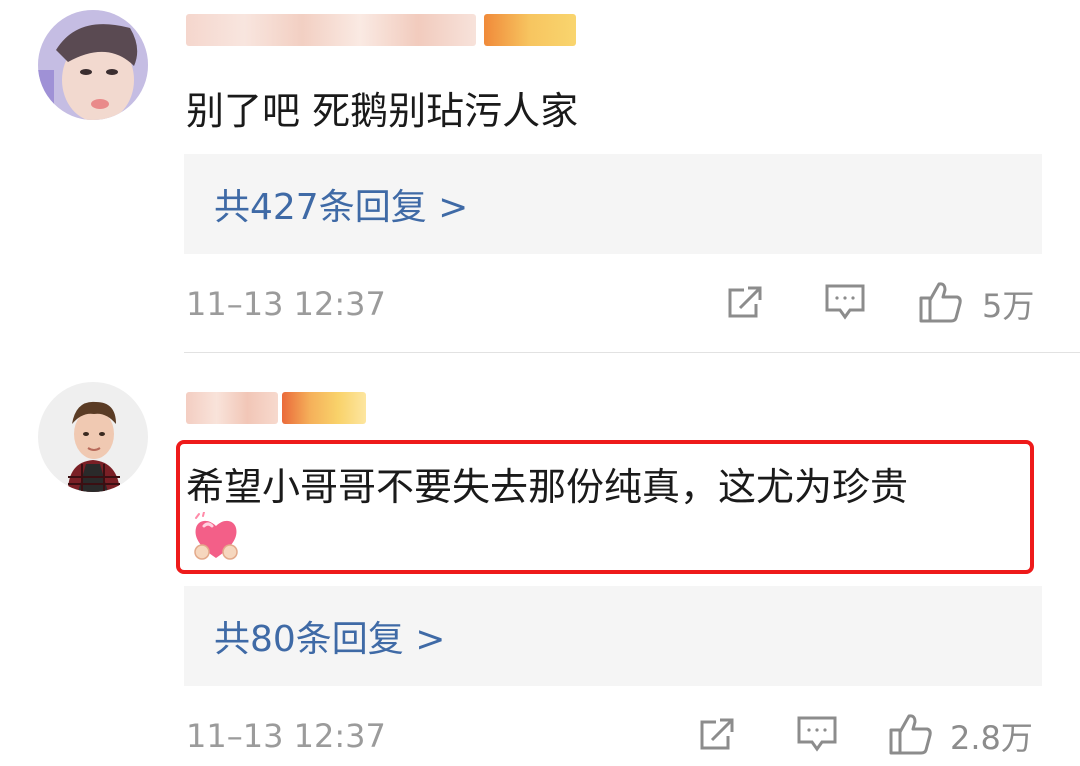  I want to click on divider, so click(632, 352).